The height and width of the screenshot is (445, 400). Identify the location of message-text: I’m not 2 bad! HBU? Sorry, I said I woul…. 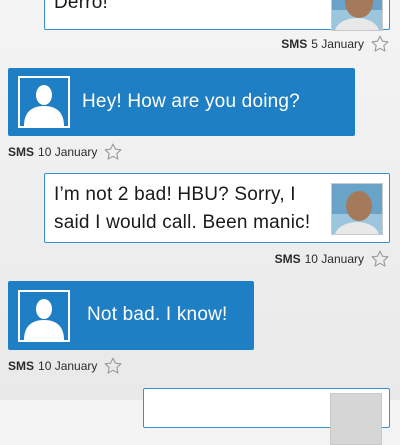
(182, 208).